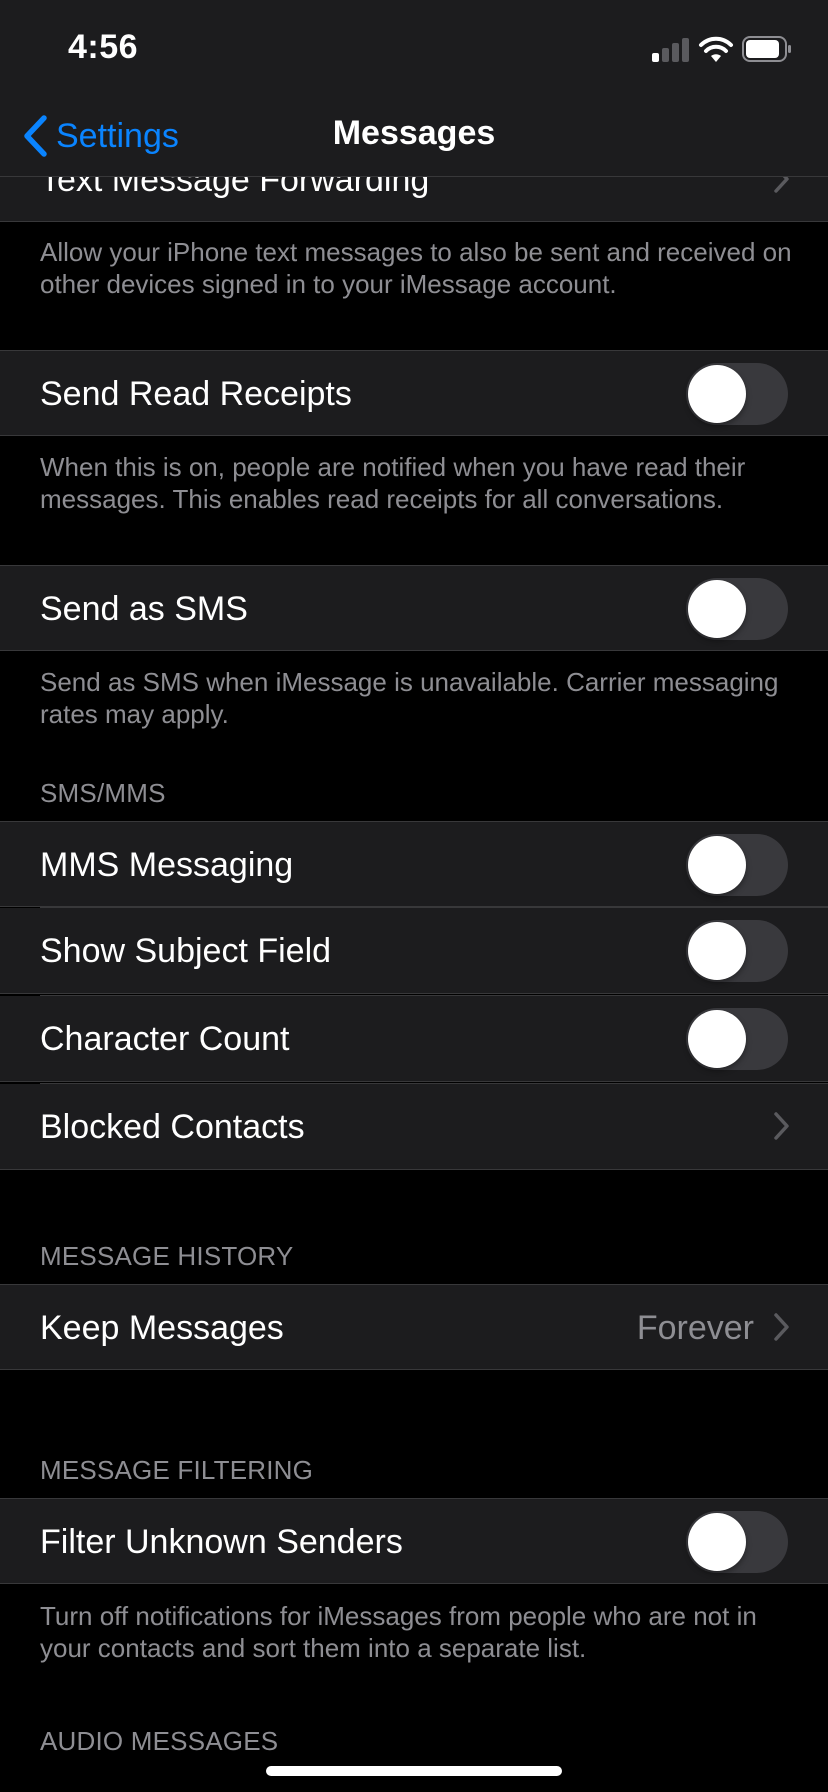 The height and width of the screenshot is (1792, 828). I want to click on section-header-message-filtering: MESSAGE FILTERING, so click(177, 1470).